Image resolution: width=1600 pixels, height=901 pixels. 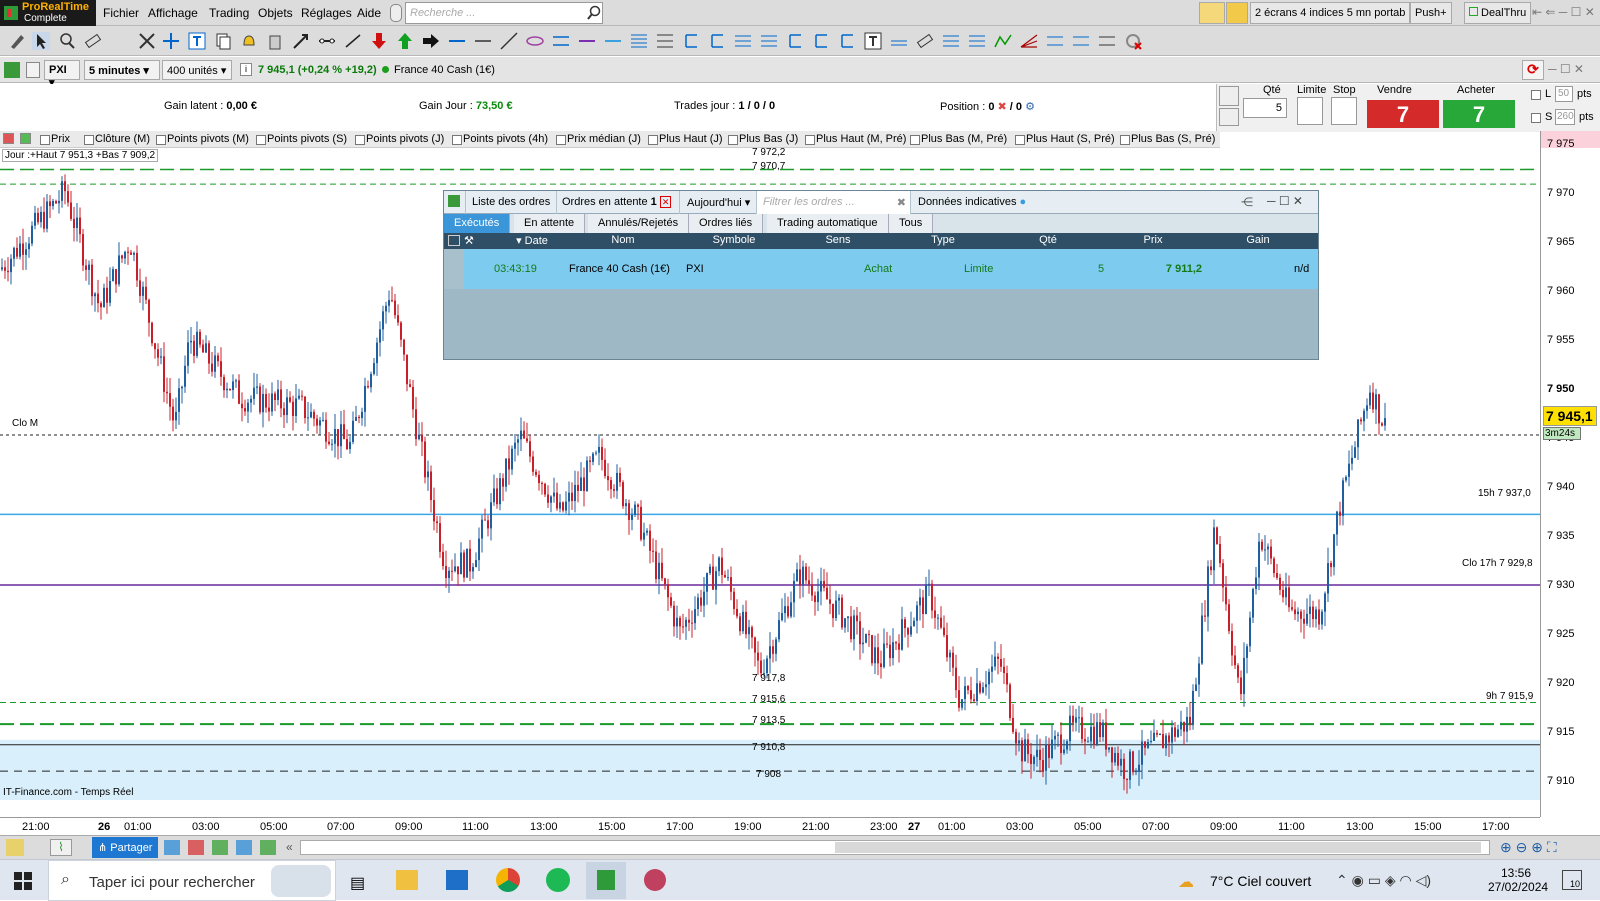 I want to click on scrollbar-thumb, so click(x=1158, y=847).